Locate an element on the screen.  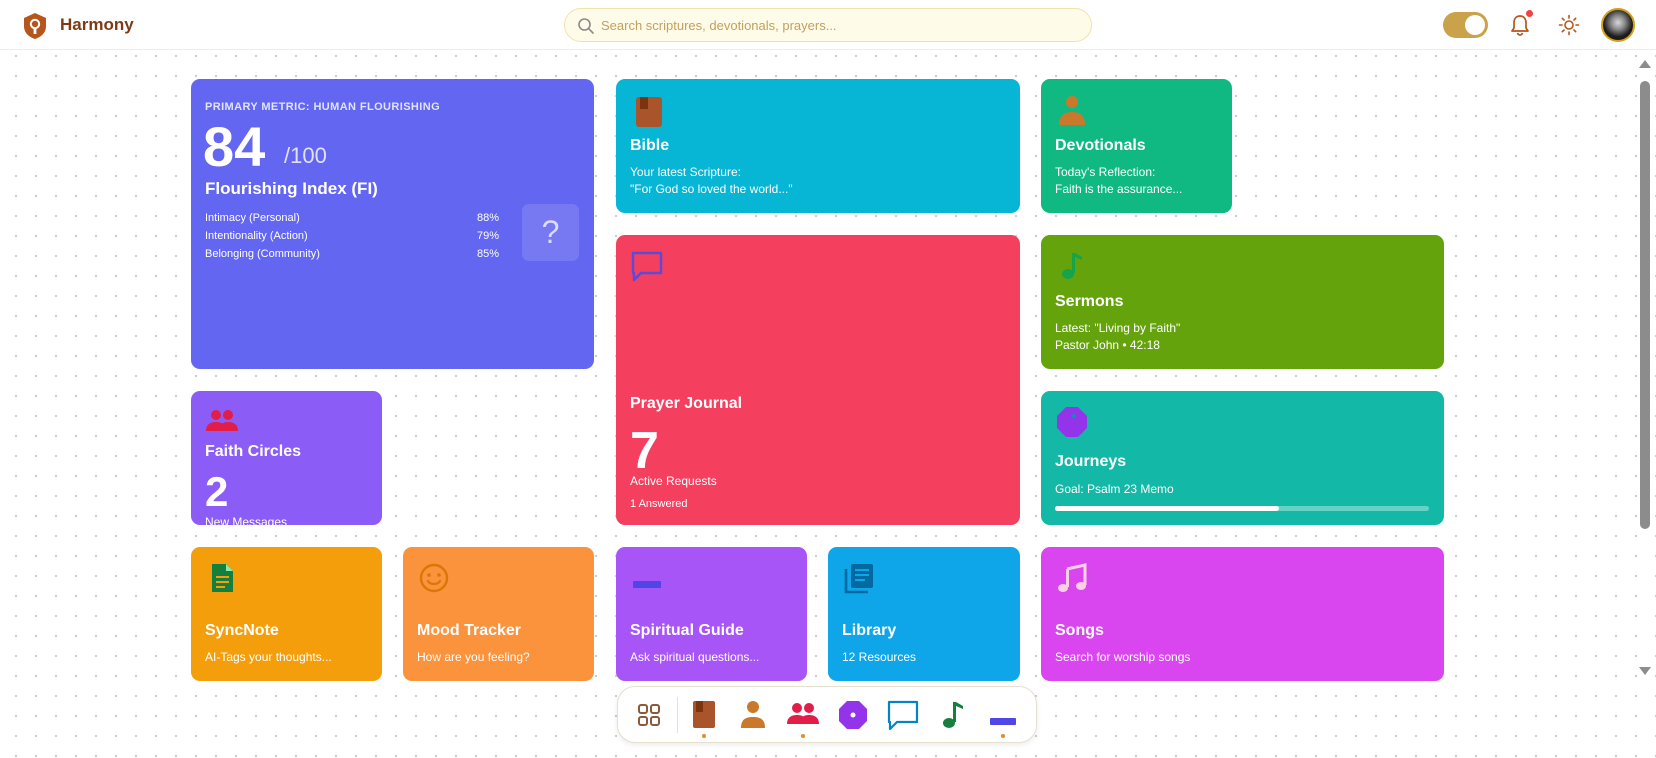
tile-title: Spiritual Guide is located at coordinates (687, 630).